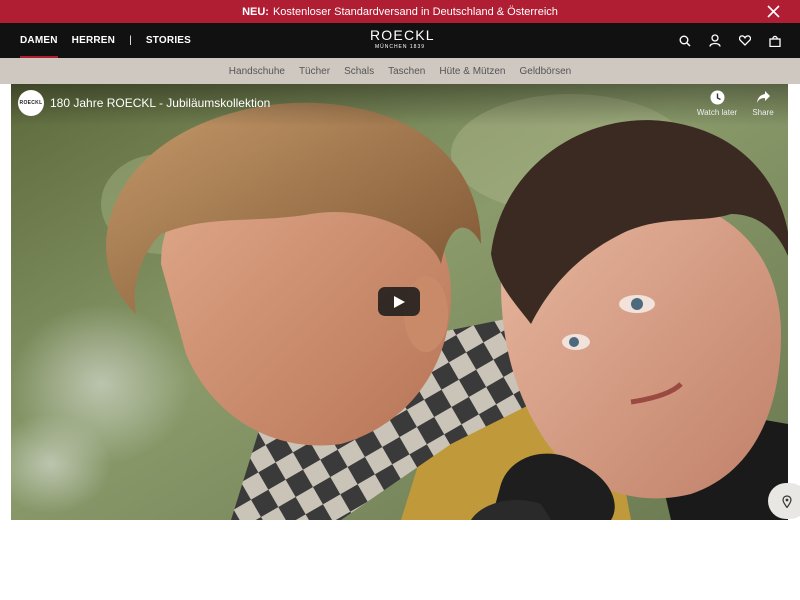  Describe the element at coordinates (787, 501) in the screenshot. I see `location-pin-icon` at that location.